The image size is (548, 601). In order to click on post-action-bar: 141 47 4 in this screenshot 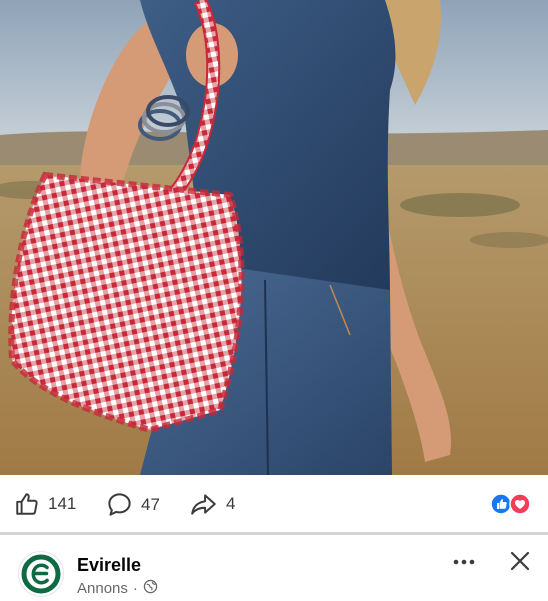, I will do `click(274, 504)`.